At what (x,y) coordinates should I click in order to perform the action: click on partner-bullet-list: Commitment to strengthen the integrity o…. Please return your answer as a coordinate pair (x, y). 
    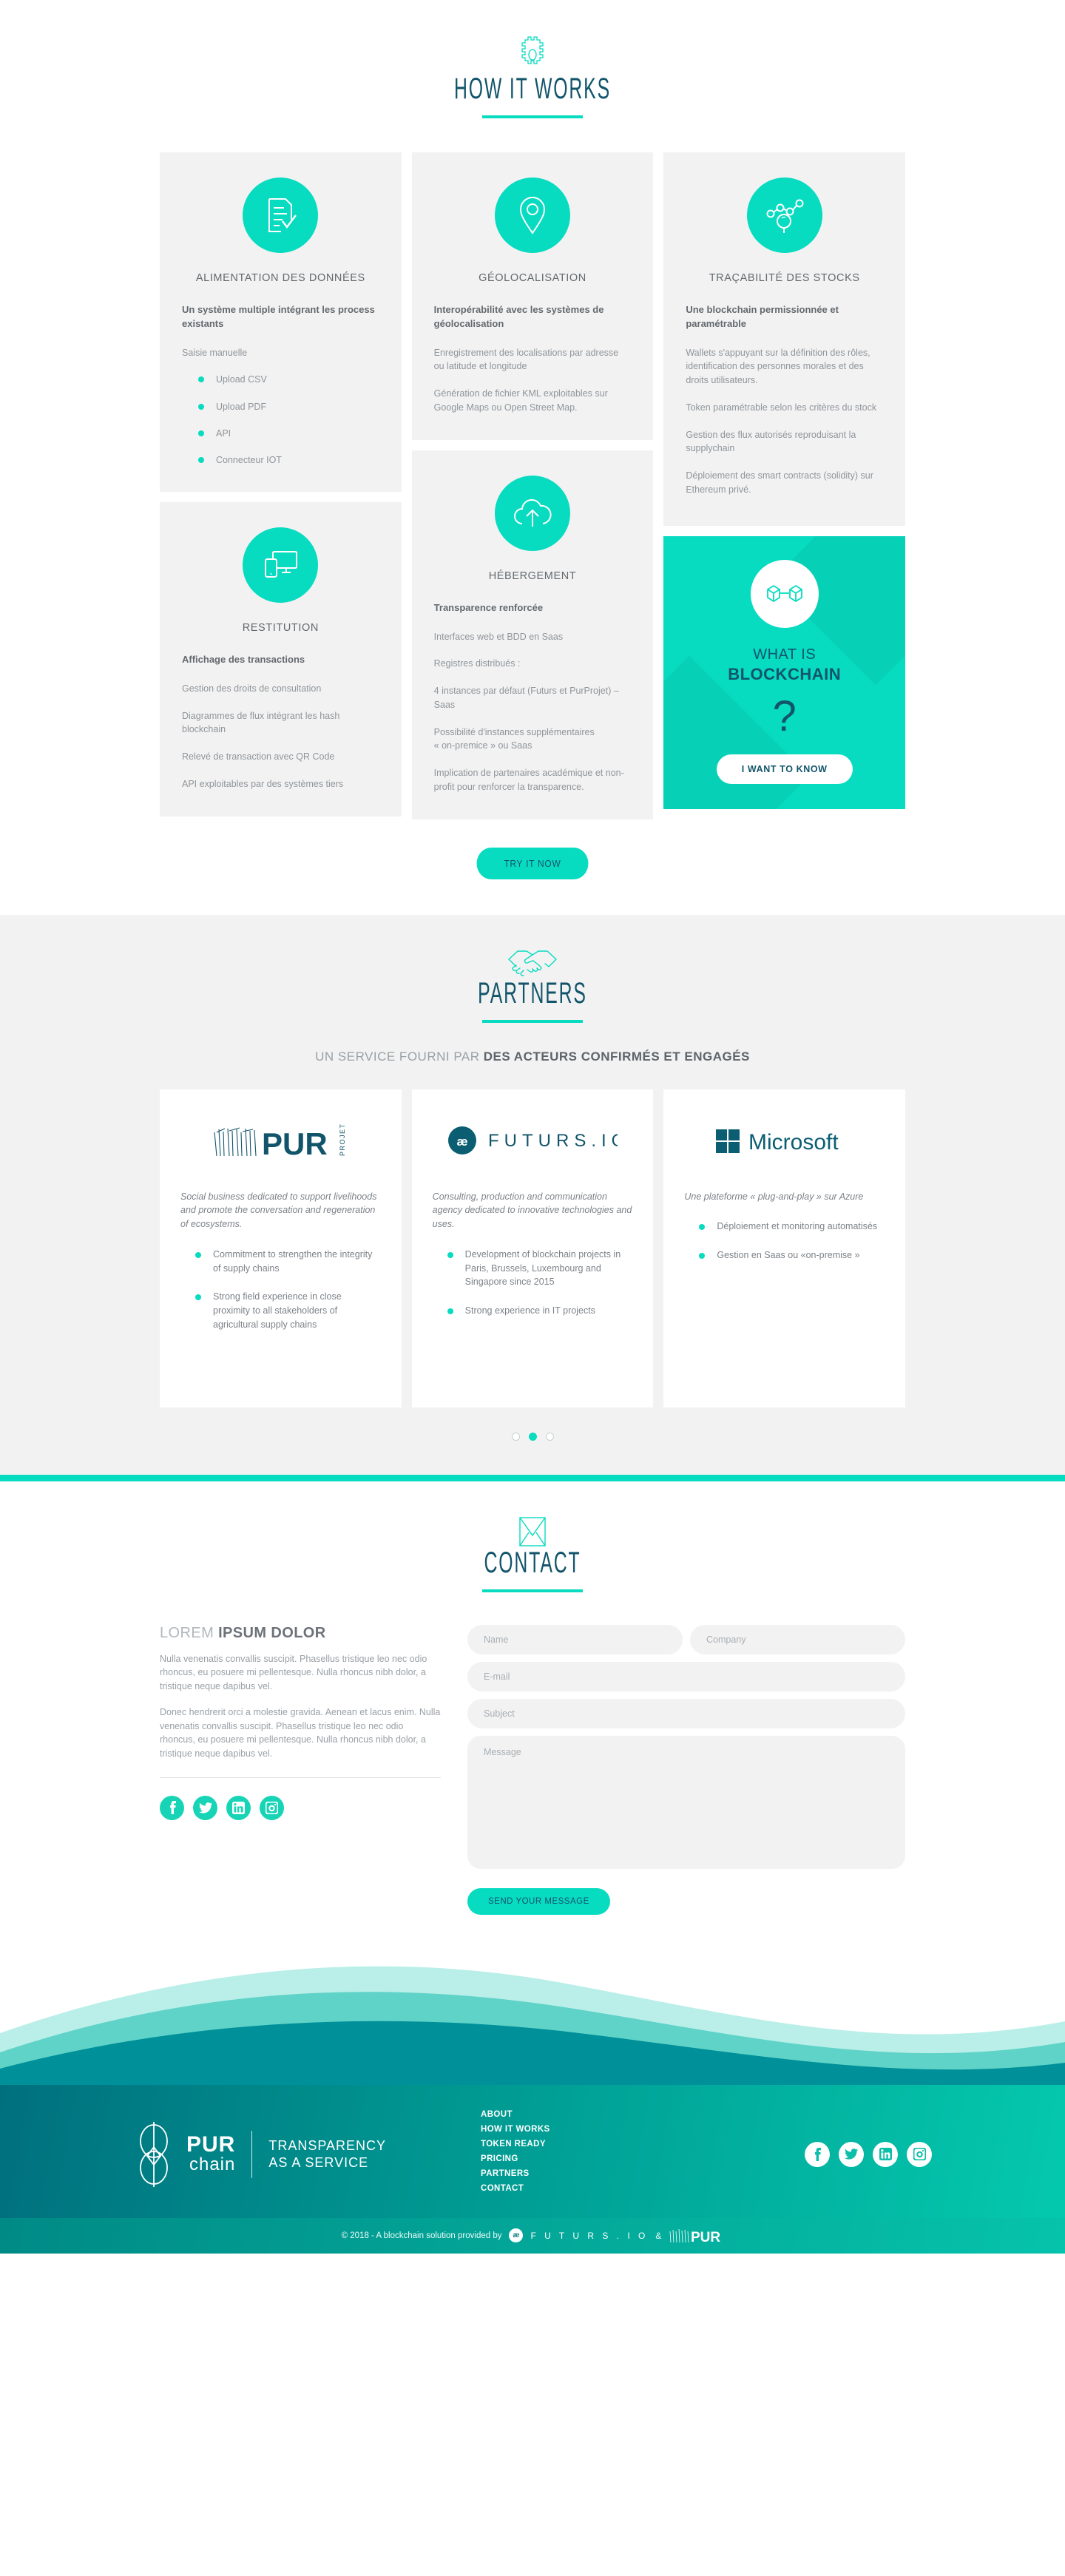
    Looking at the image, I should click on (280, 1290).